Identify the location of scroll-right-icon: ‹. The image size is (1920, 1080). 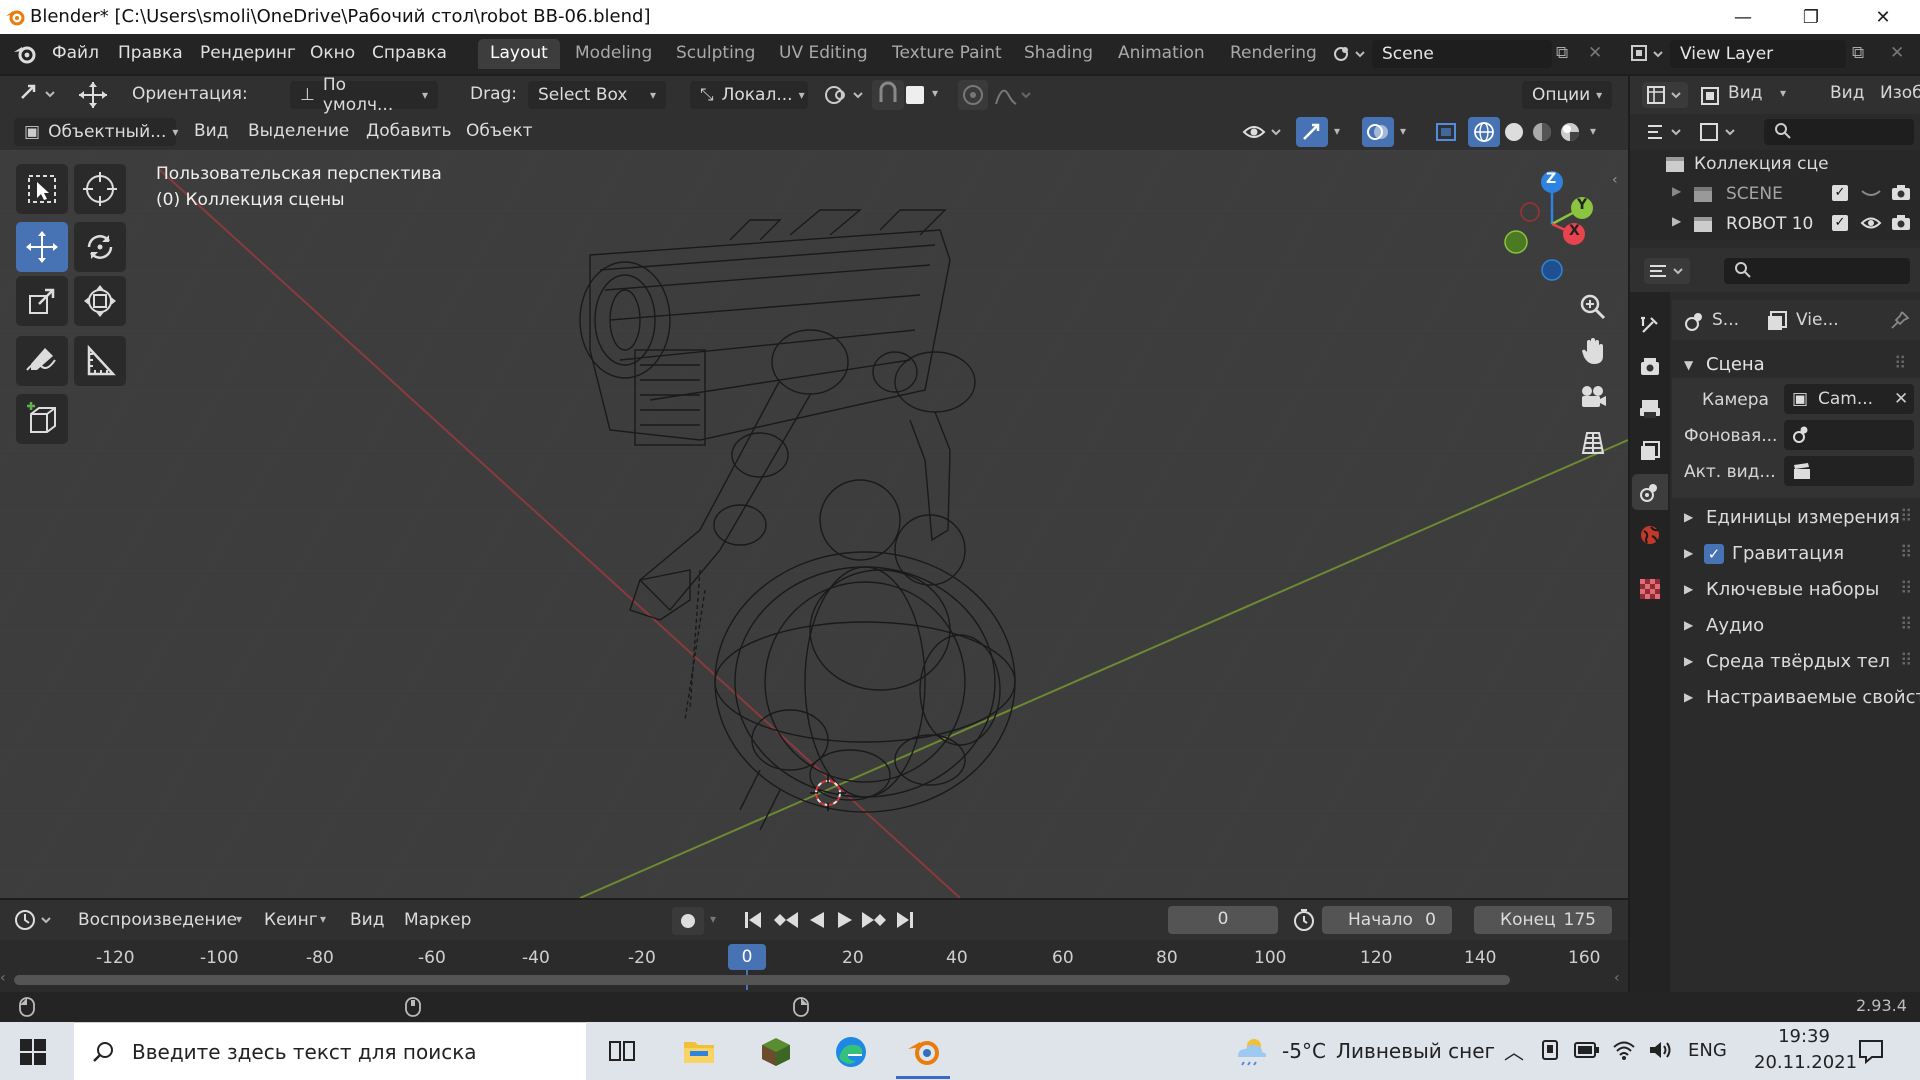
(1617, 978).